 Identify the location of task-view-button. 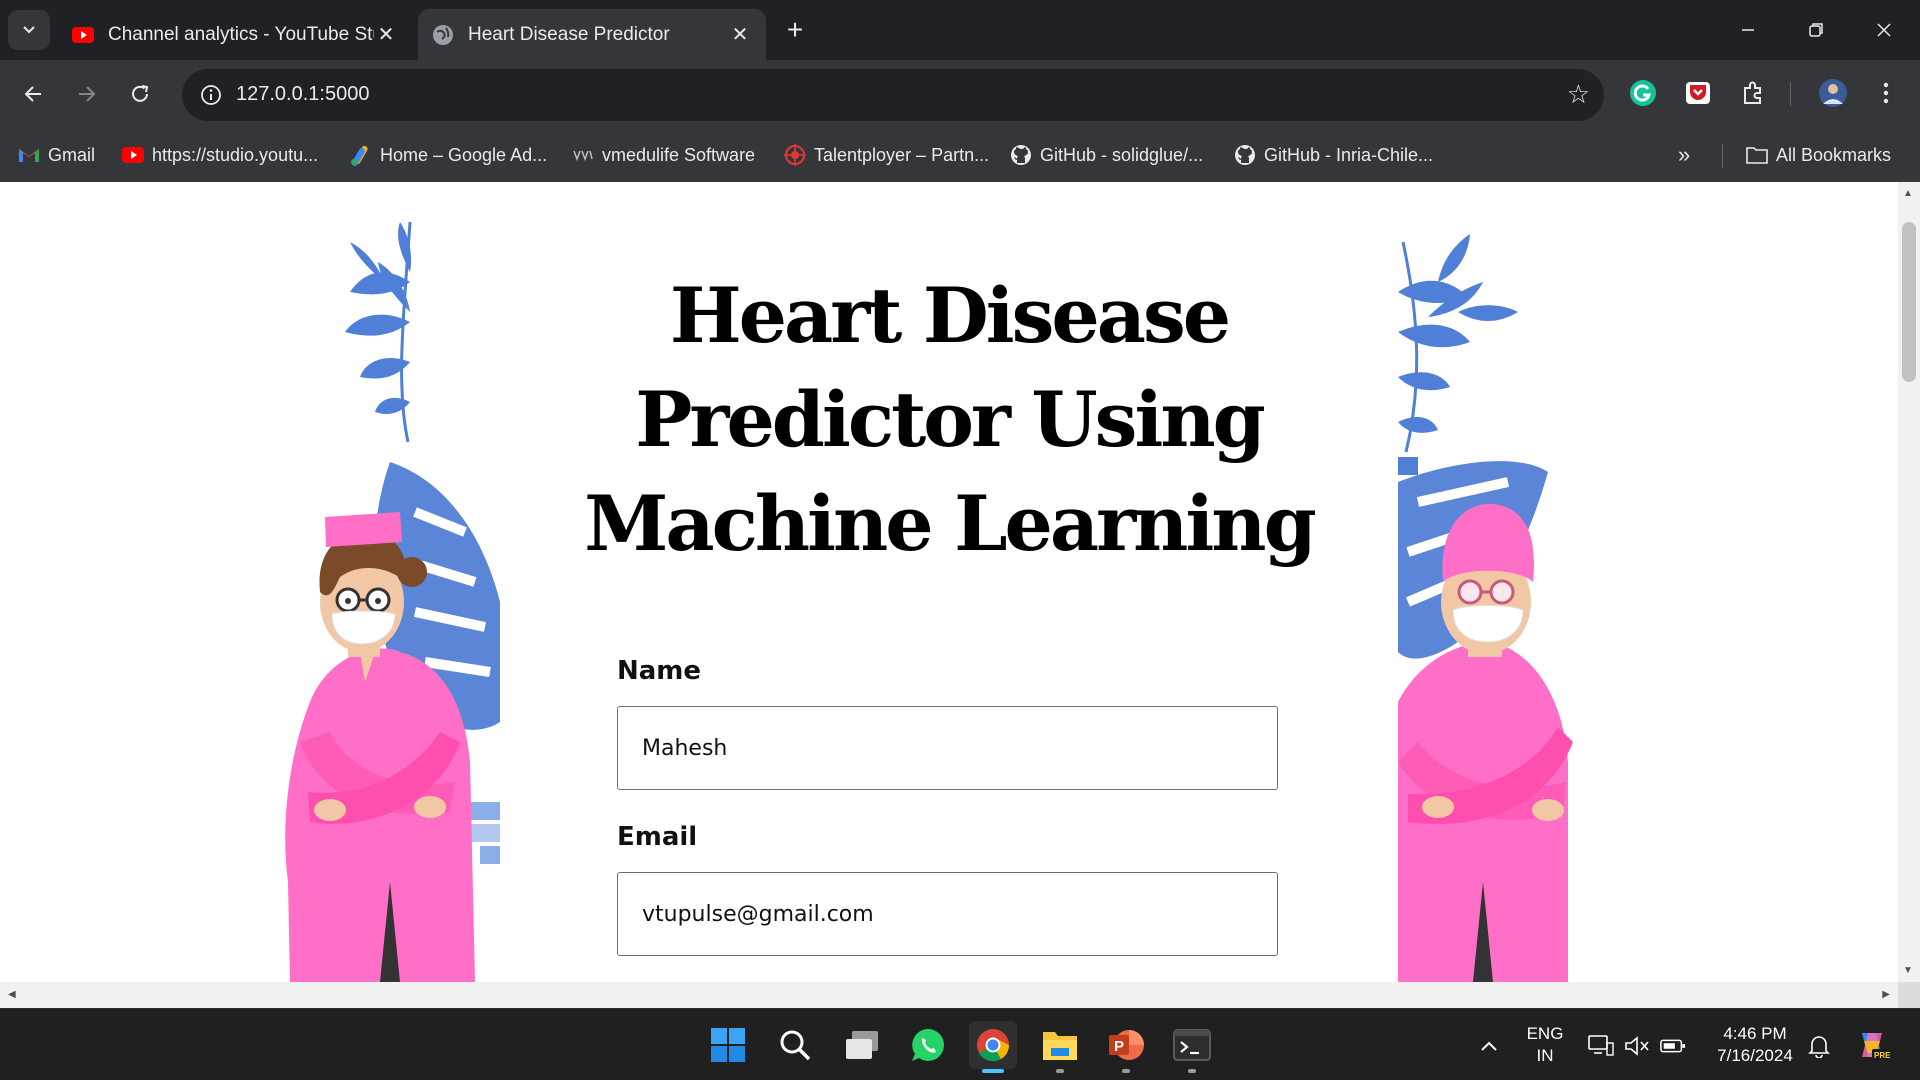
(862, 1045).